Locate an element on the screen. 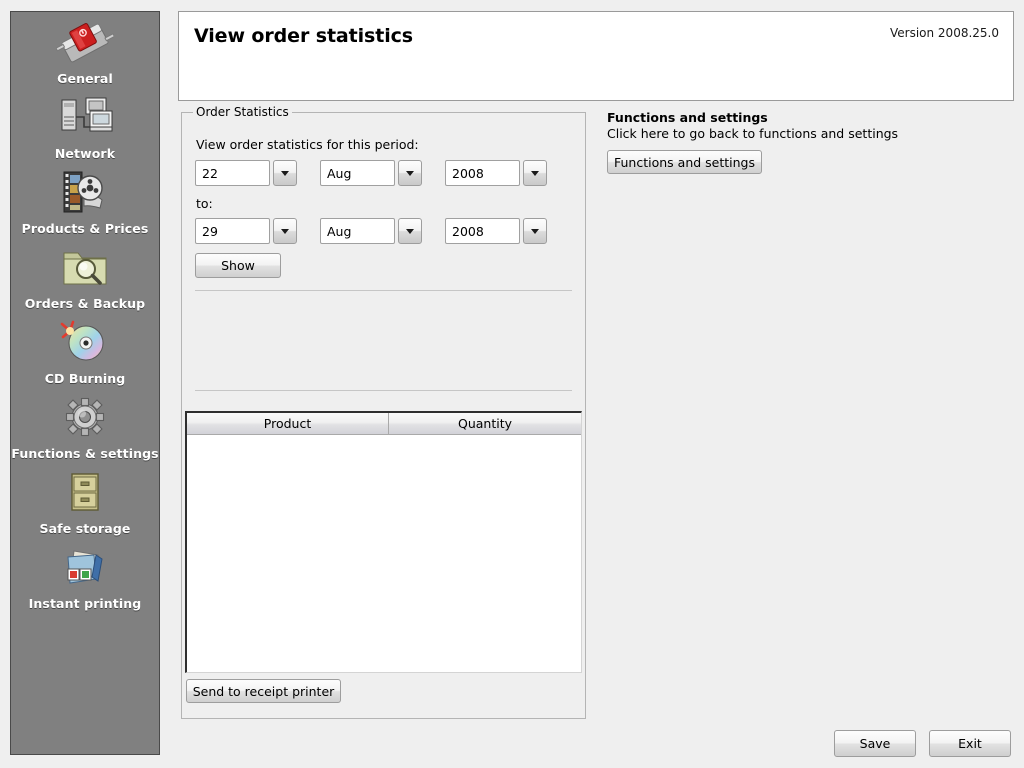 Image resolution: width=1024 pixels, height=768 pixels. header-panel: View order statistics Version 2008.25.0 is located at coordinates (596, 56).